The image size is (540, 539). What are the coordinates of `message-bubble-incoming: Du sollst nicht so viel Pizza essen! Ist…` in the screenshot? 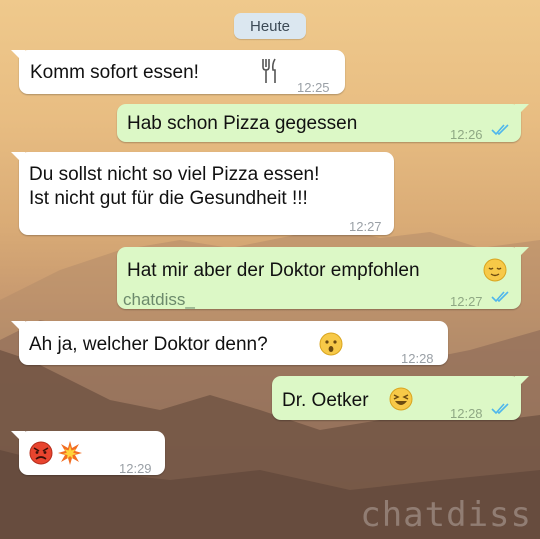 It's located at (202, 193).